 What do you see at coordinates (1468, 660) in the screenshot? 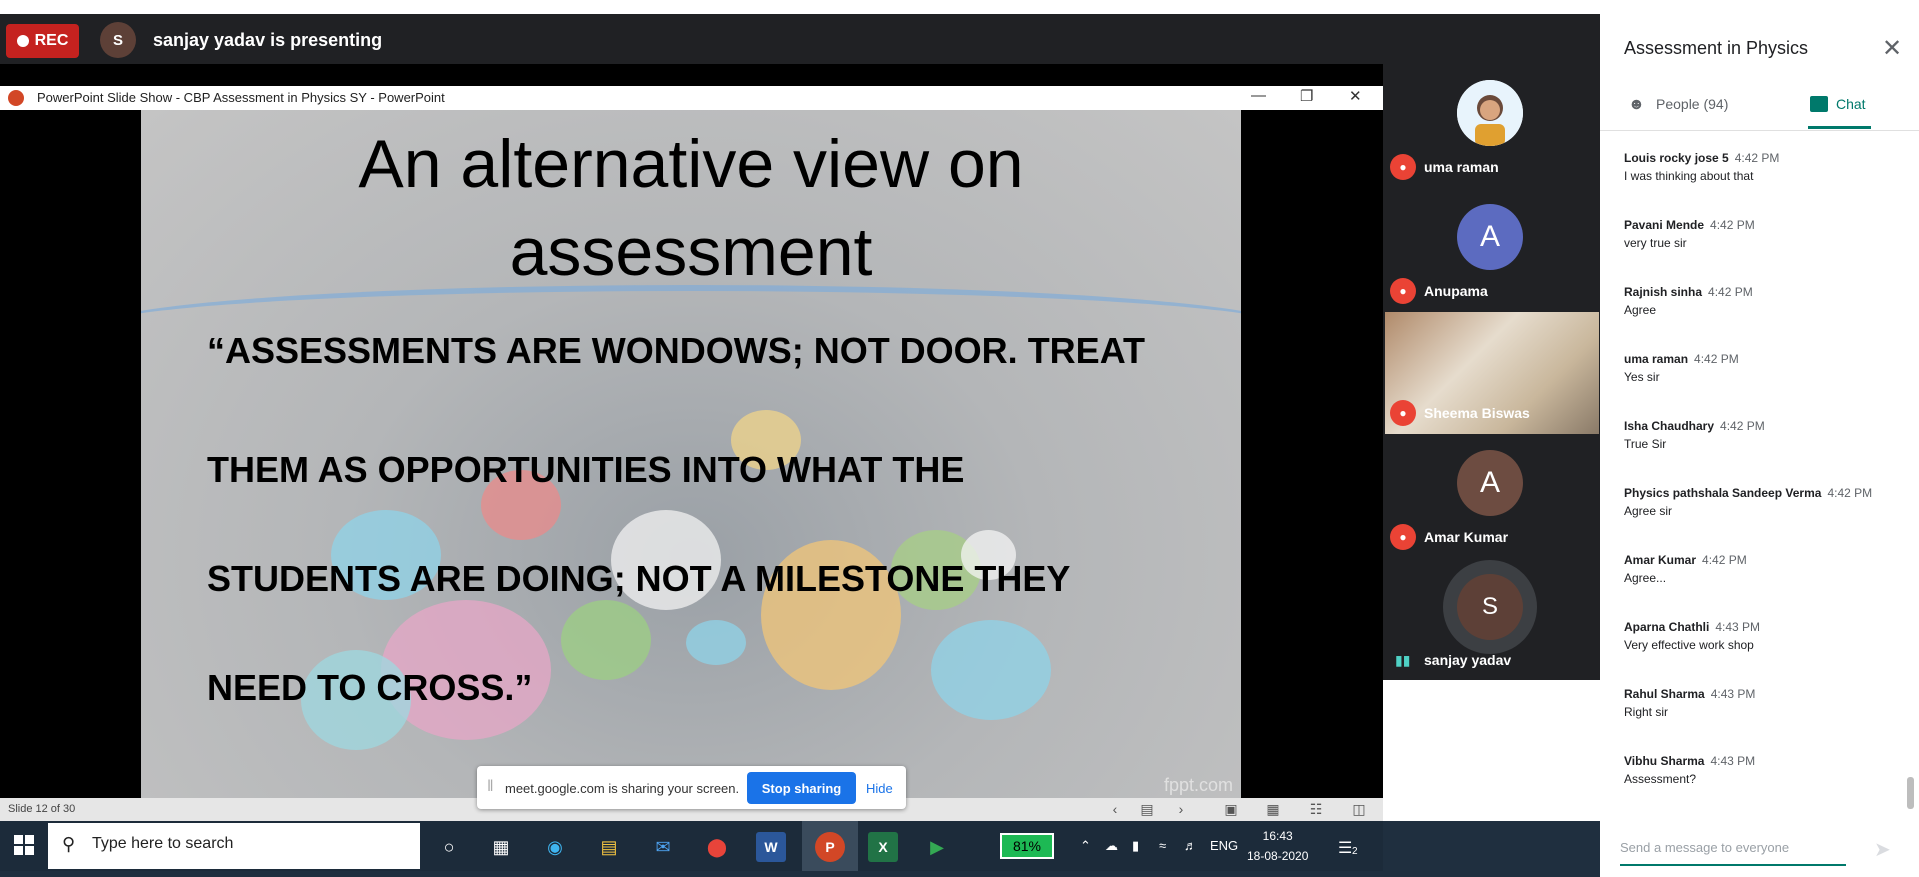
I see `participant-name: sanjay yadav` at bounding box center [1468, 660].